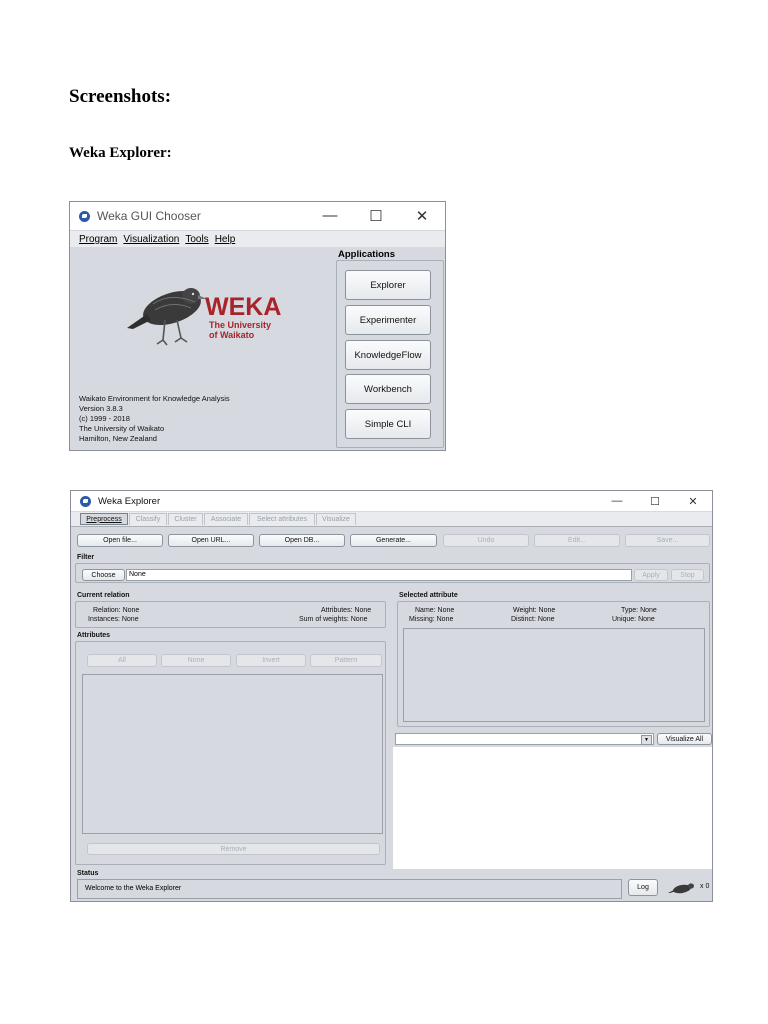 The height and width of the screenshot is (1024, 768). Describe the element at coordinates (103, 575) in the screenshot. I see `choose-button: Choose` at that location.